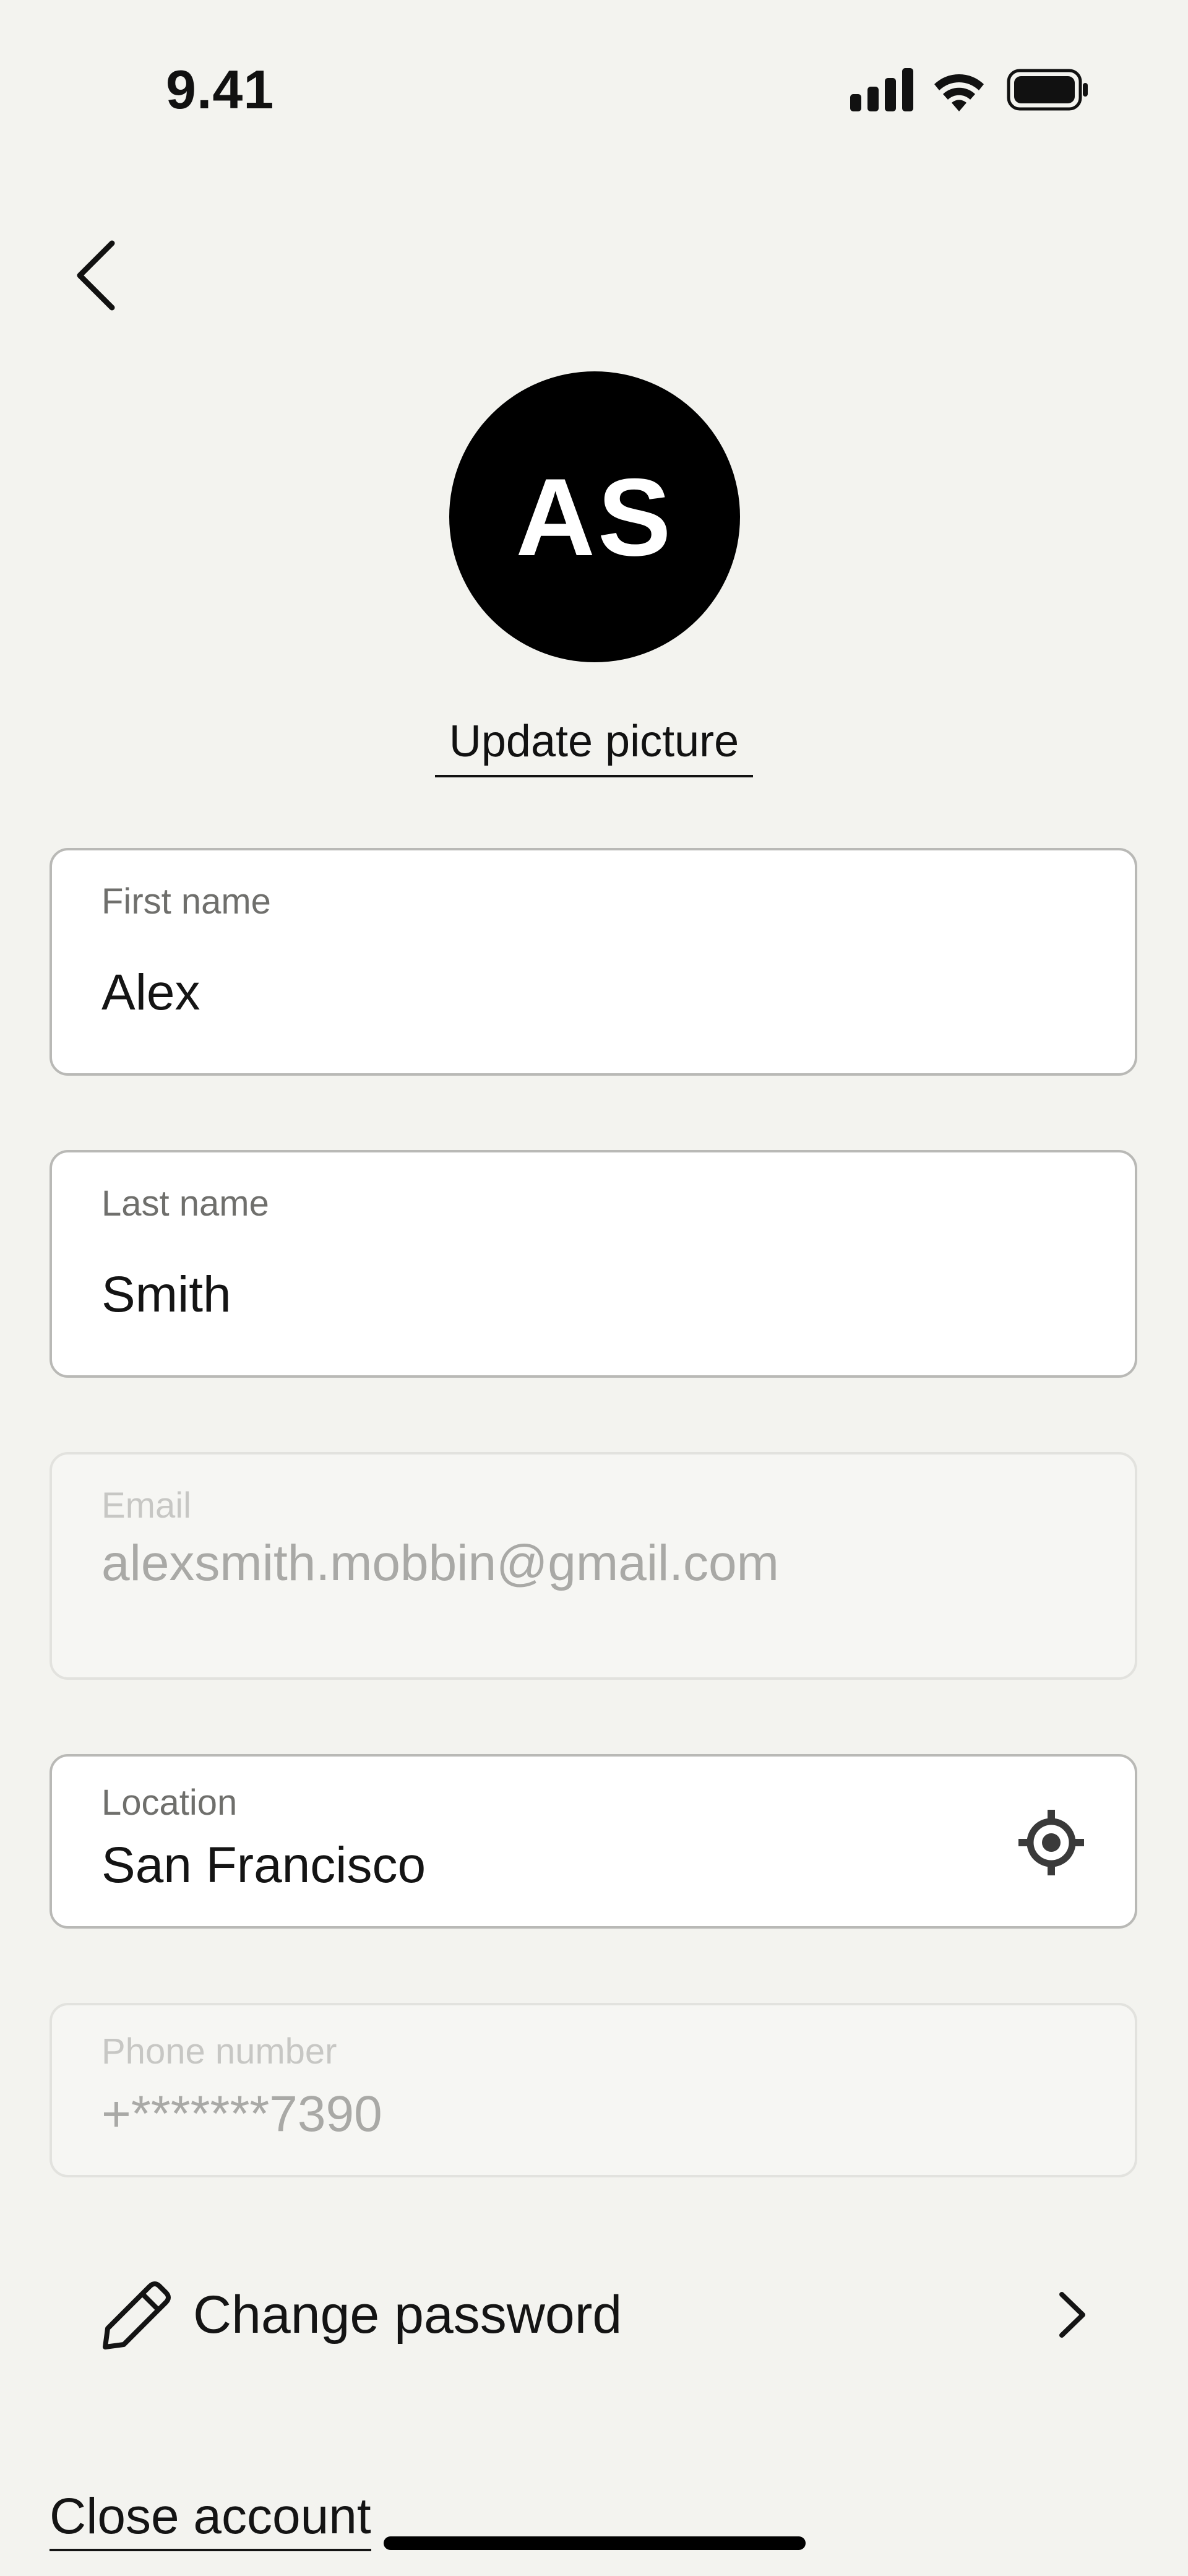 This screenshot has height=2576, width=1188. I want to click on change-password-label: Change password, so click(407, 2315).